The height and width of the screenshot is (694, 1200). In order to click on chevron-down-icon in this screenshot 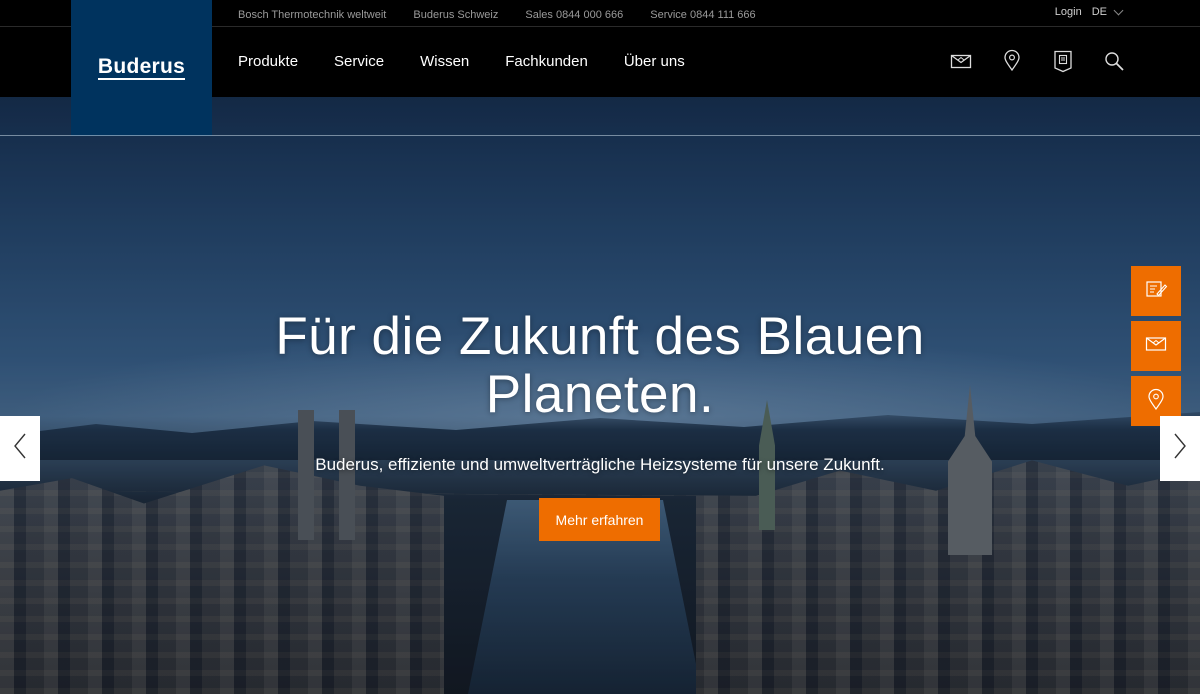, I will do `click(1118, 10)`.